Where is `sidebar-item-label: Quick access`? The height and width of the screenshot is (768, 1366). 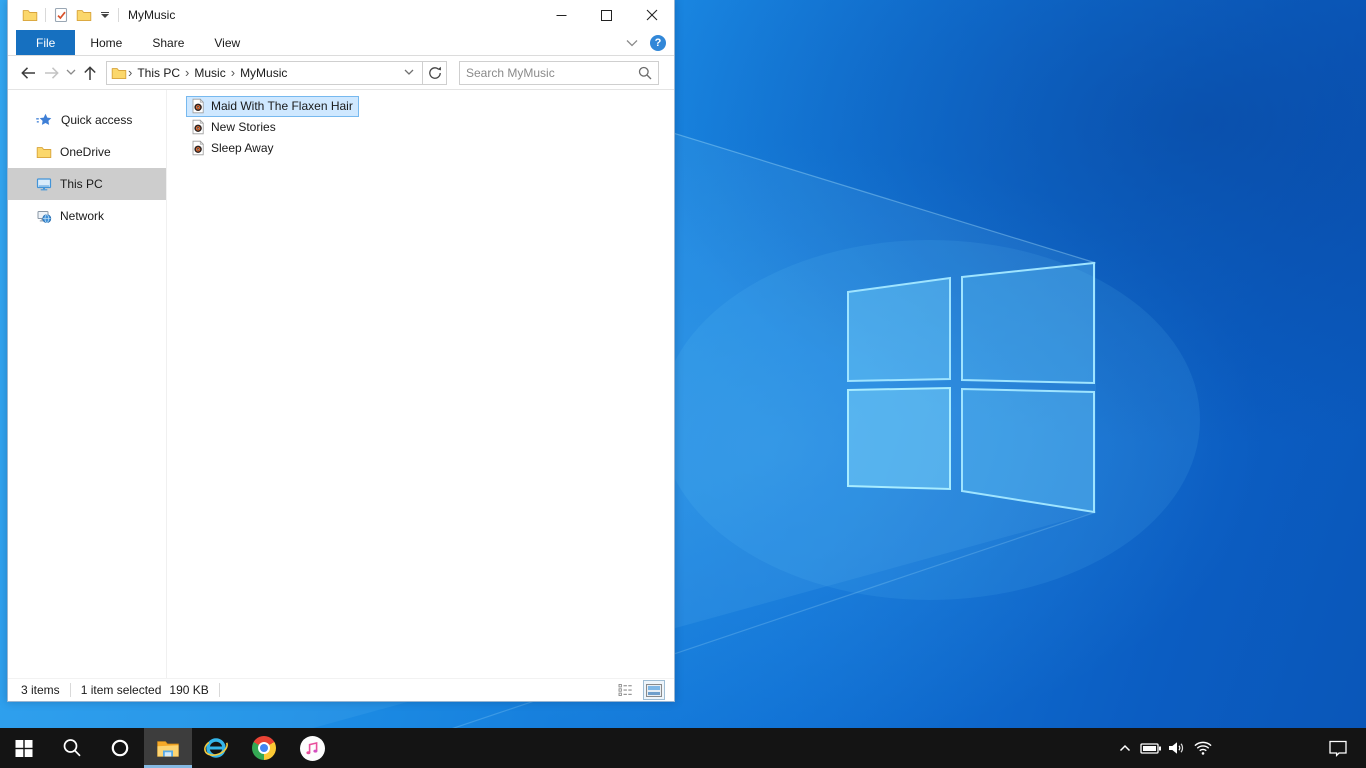 sidebar-item-label: Quick access is located at coordinates (97, 120).